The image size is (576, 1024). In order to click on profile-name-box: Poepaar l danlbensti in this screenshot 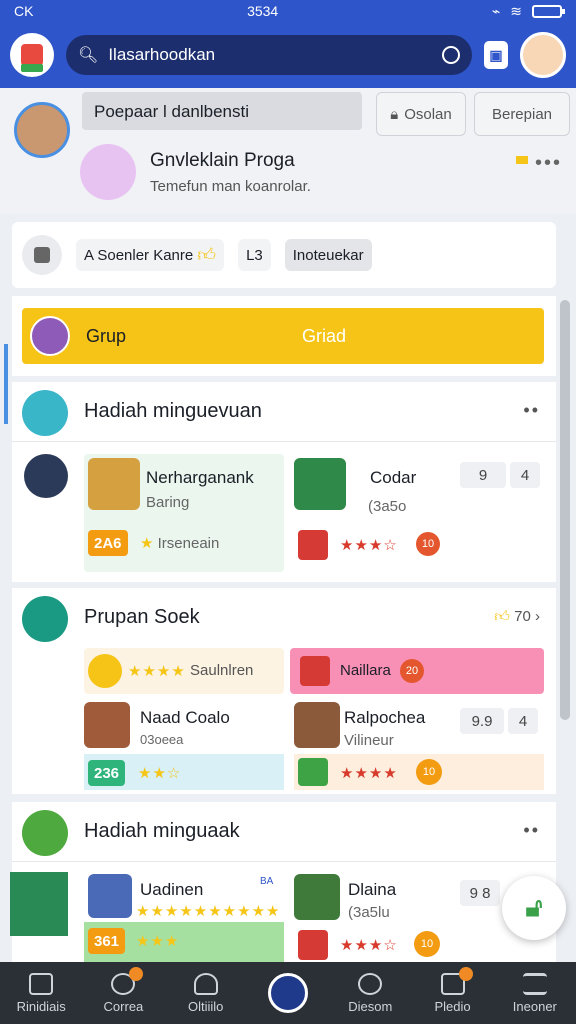, I will do `click(222, 111)`.